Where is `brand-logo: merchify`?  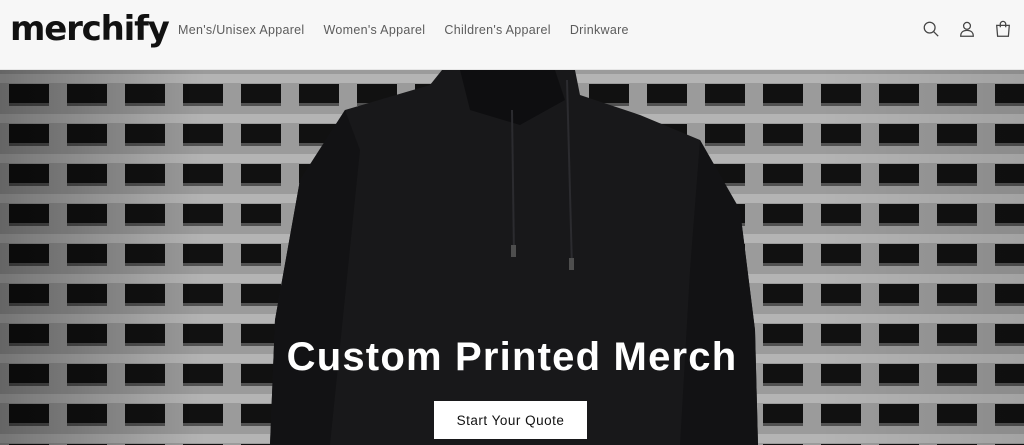 brand-logo: merchify is located at coordinates (90, 29).